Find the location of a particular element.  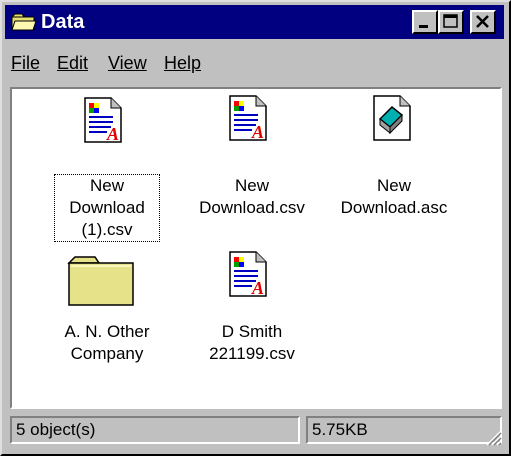

minimize-icon is located at coordinates (423, 26).